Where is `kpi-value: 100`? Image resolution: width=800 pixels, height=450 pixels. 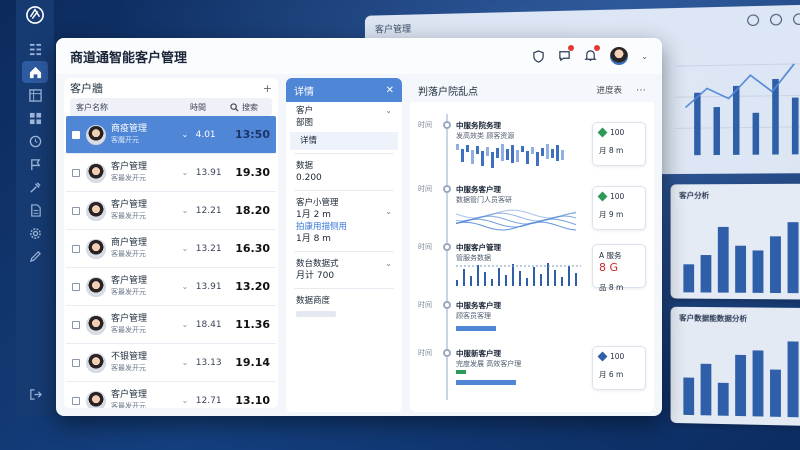
kpi-value: 100 is located at coordinates (617, 196).